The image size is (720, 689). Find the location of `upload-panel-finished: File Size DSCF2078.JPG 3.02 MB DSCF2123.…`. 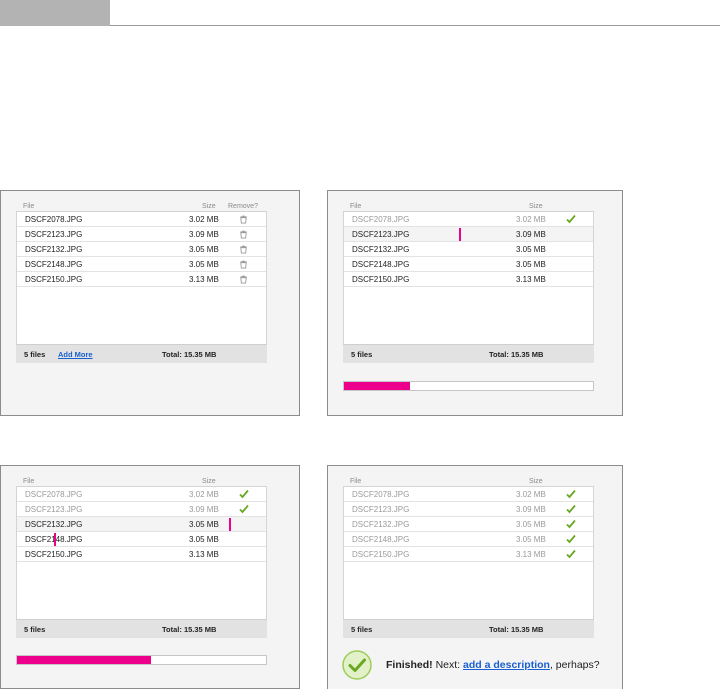

upload-panel-finished: File Size DSCF2078.JPG 3.02 MB DSCF2123.… is located at coordinates (475, 577).